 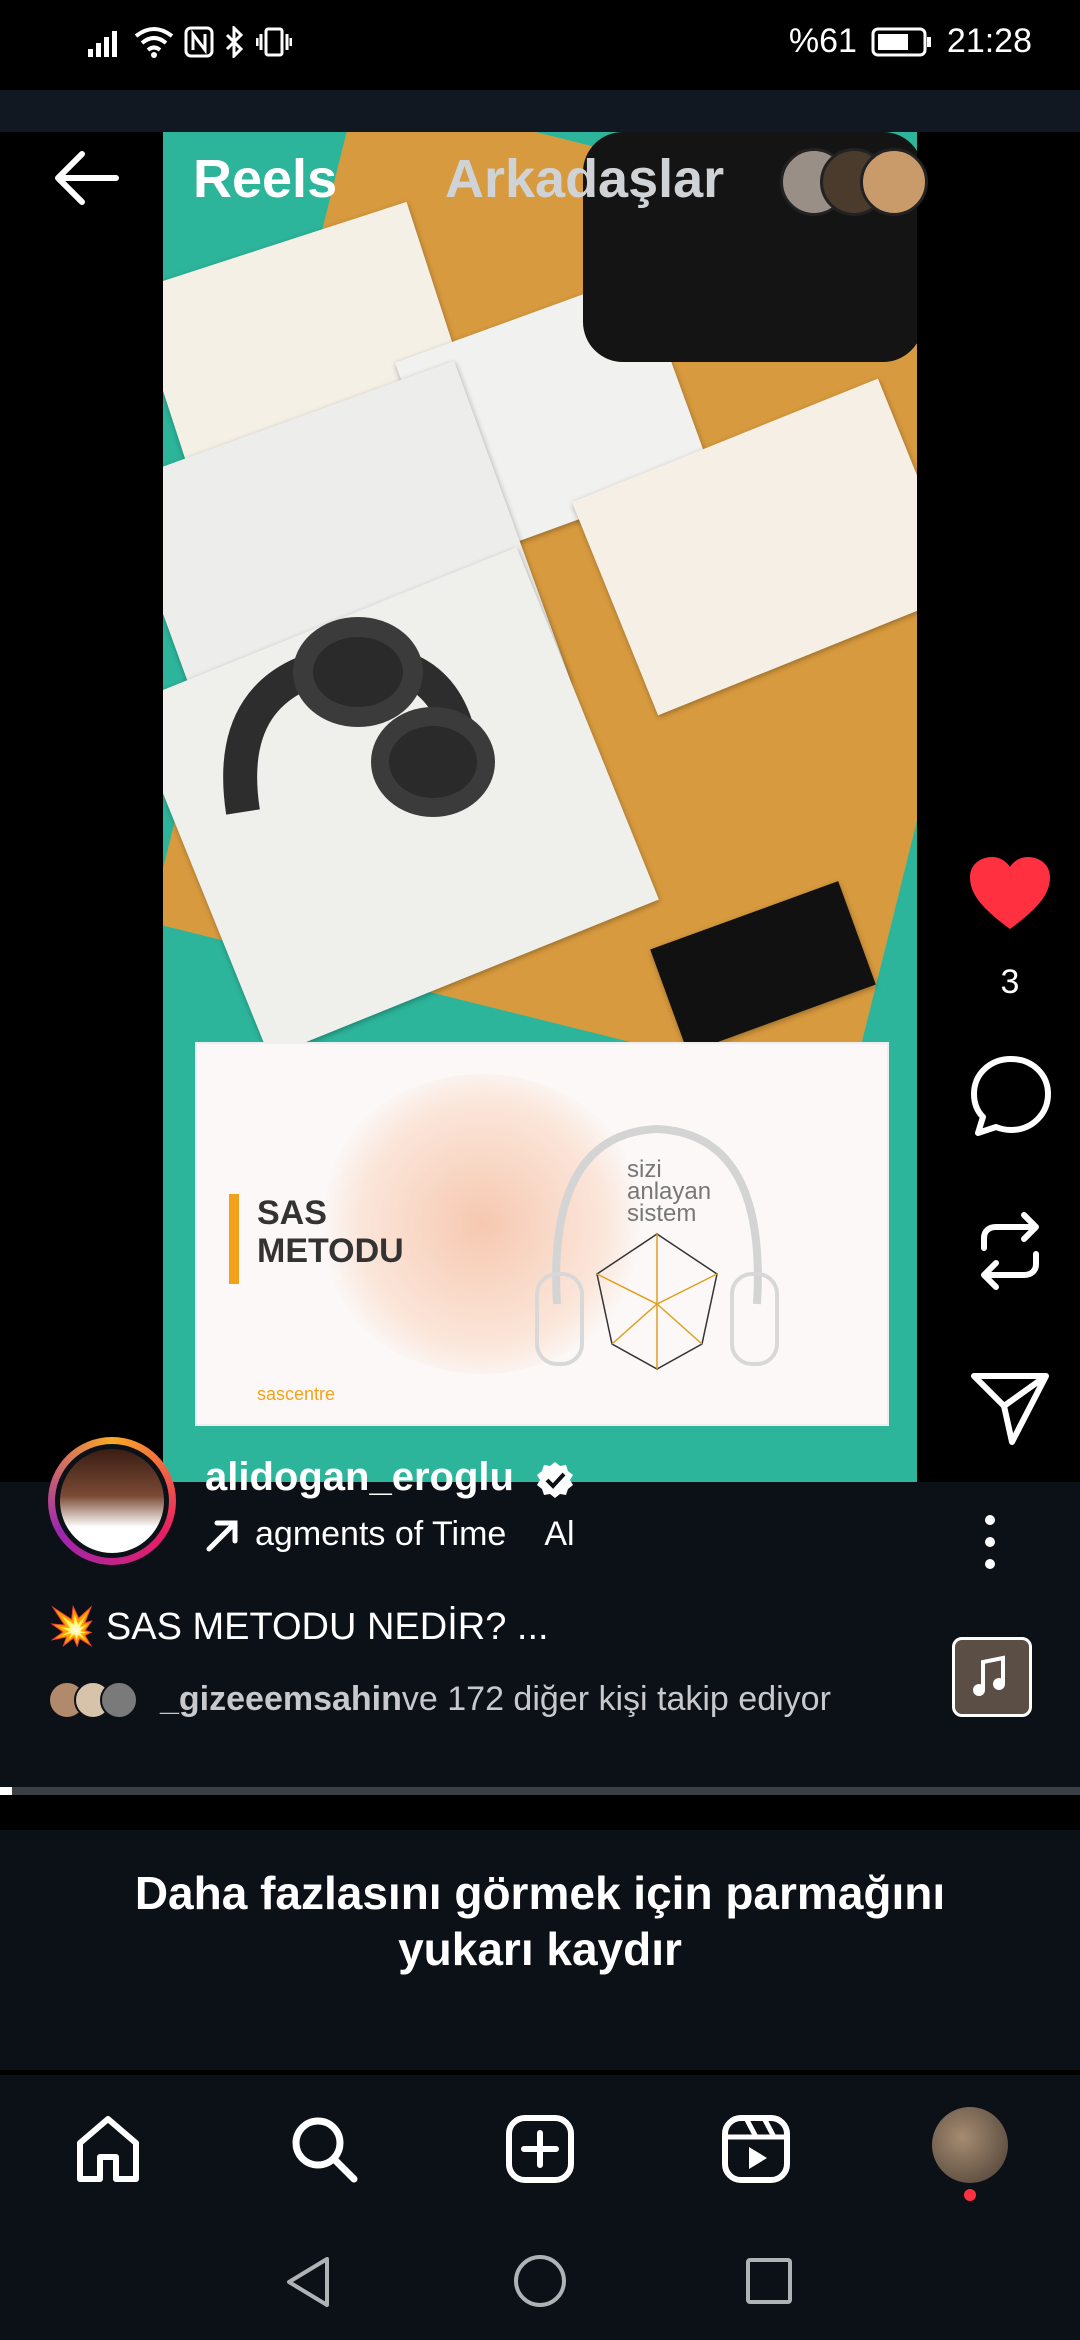 I want to click on status-icons-left, so click(x=190, y=42).